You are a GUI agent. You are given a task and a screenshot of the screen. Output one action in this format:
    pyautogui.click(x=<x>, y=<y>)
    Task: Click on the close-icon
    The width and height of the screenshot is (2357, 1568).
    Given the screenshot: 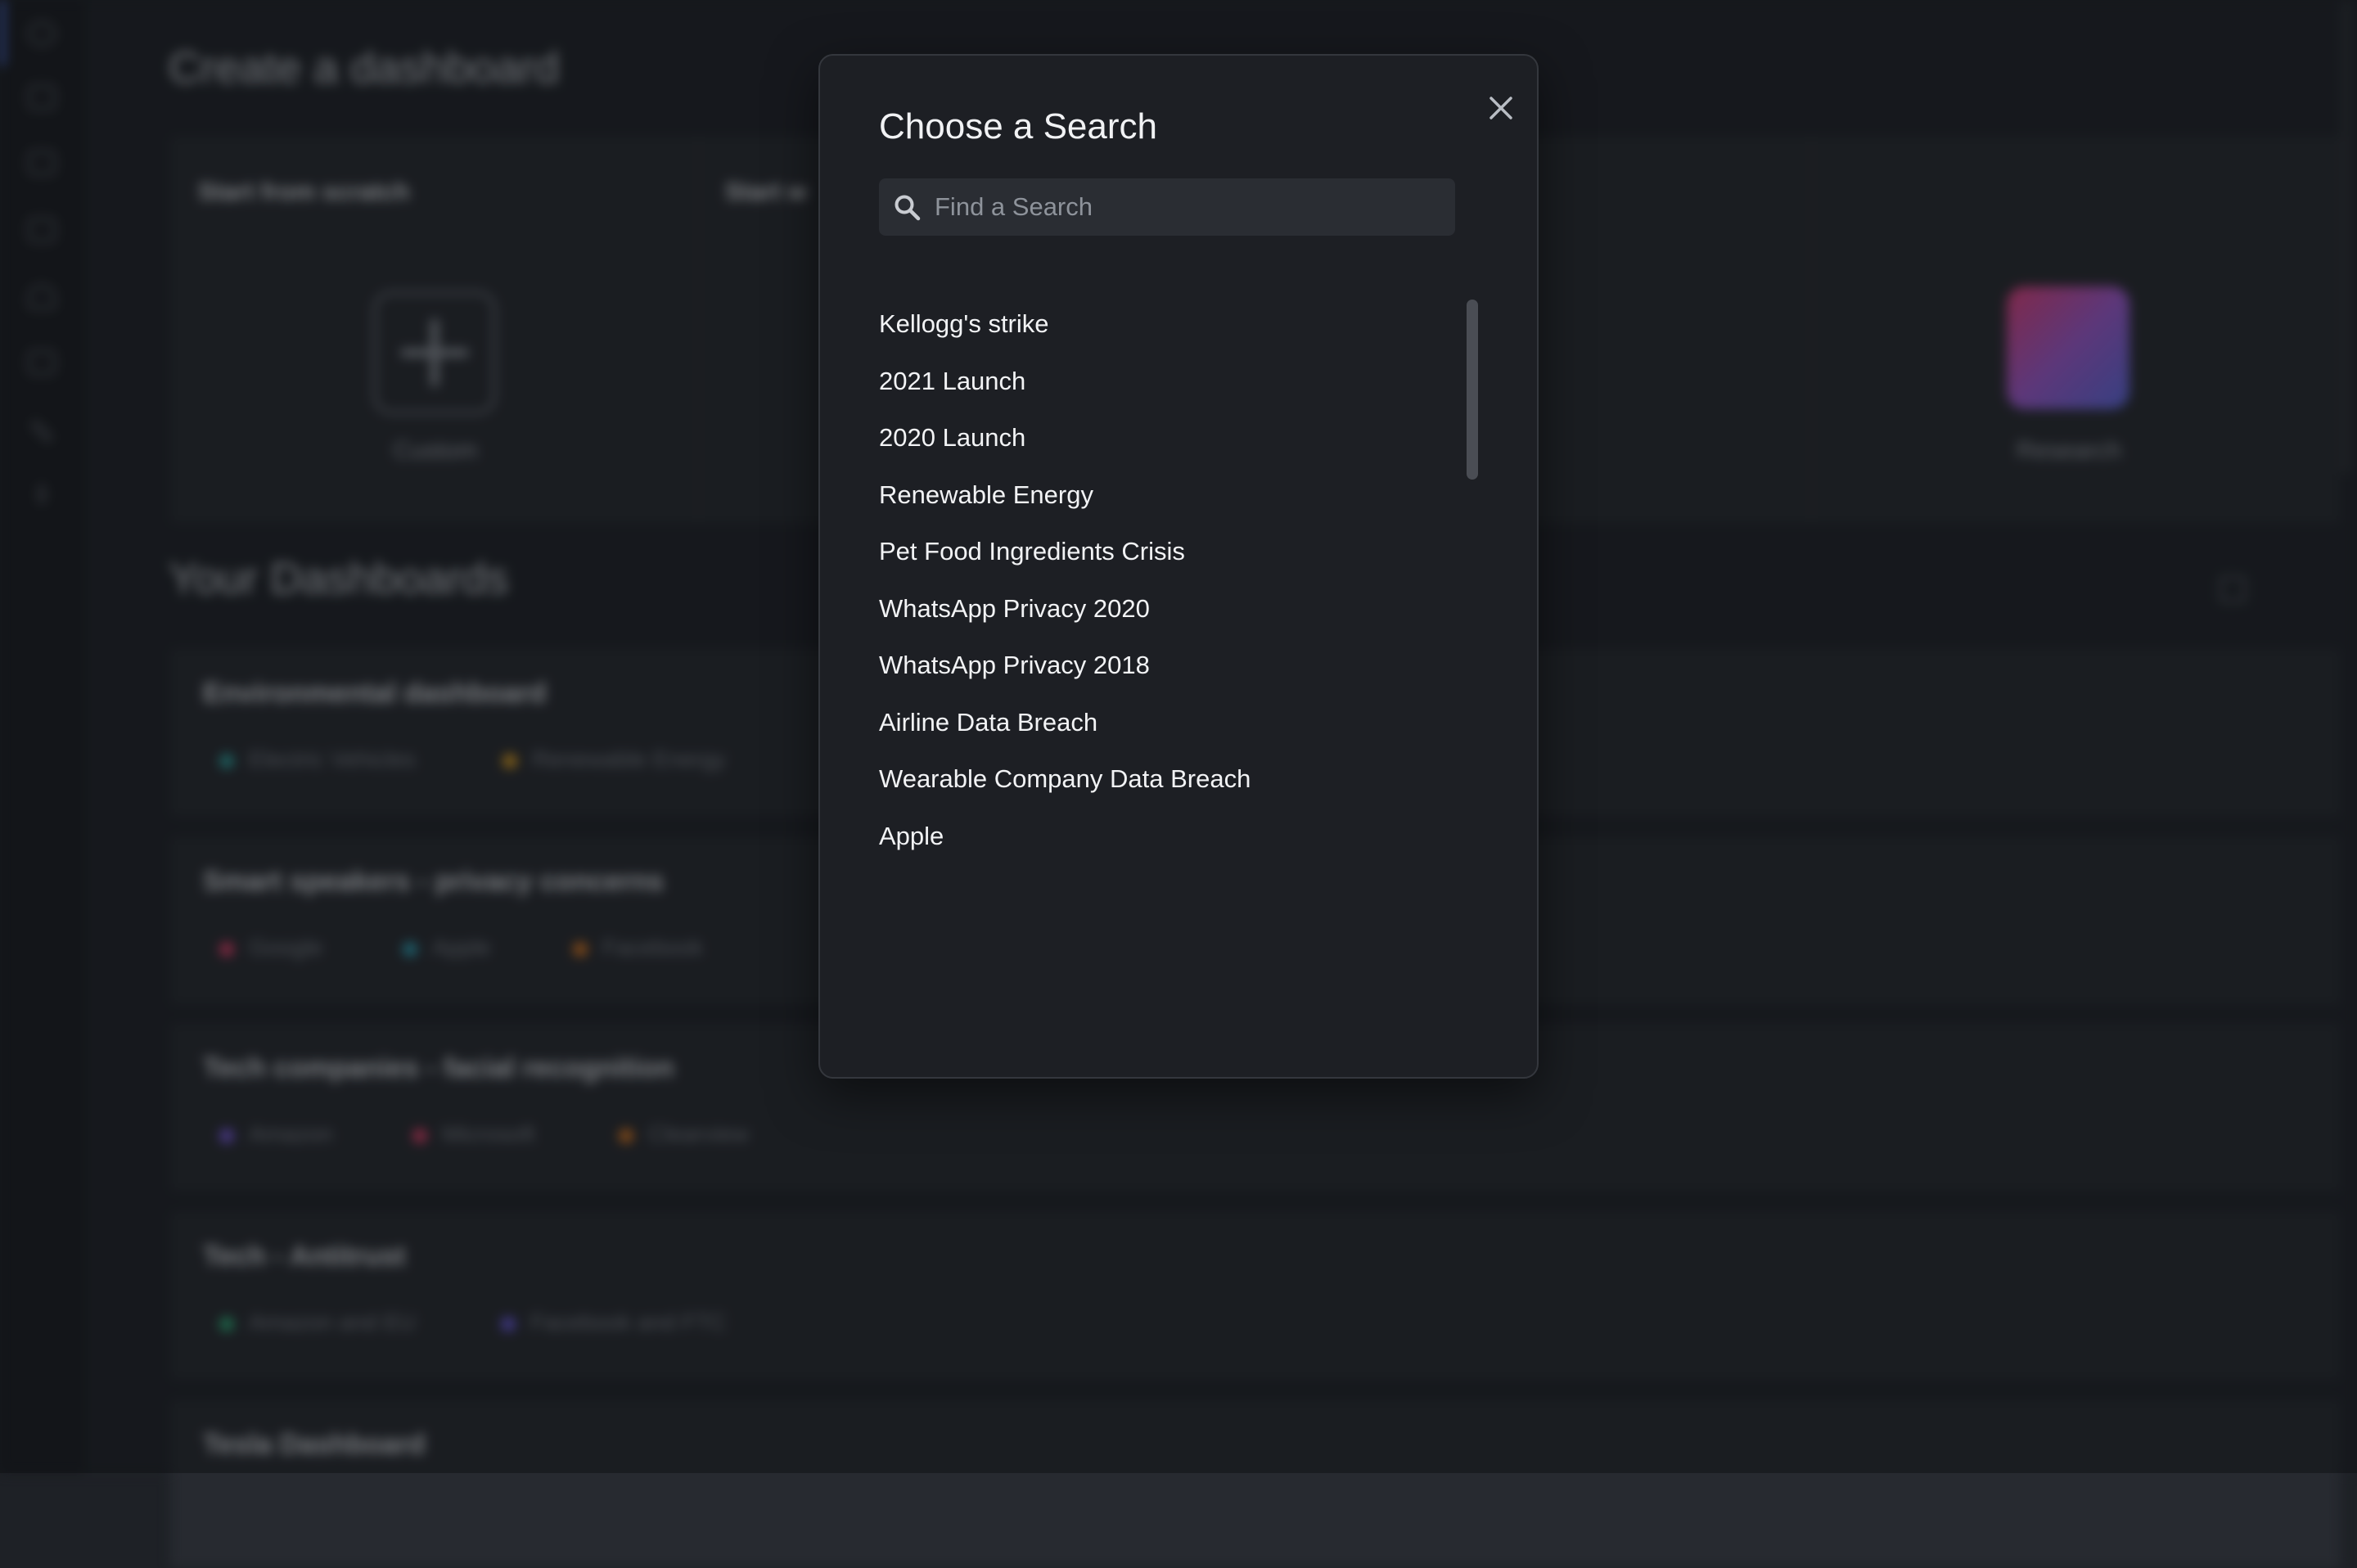 What is the action you would take?
    pyautogui.click(x=1500, y=108)
    